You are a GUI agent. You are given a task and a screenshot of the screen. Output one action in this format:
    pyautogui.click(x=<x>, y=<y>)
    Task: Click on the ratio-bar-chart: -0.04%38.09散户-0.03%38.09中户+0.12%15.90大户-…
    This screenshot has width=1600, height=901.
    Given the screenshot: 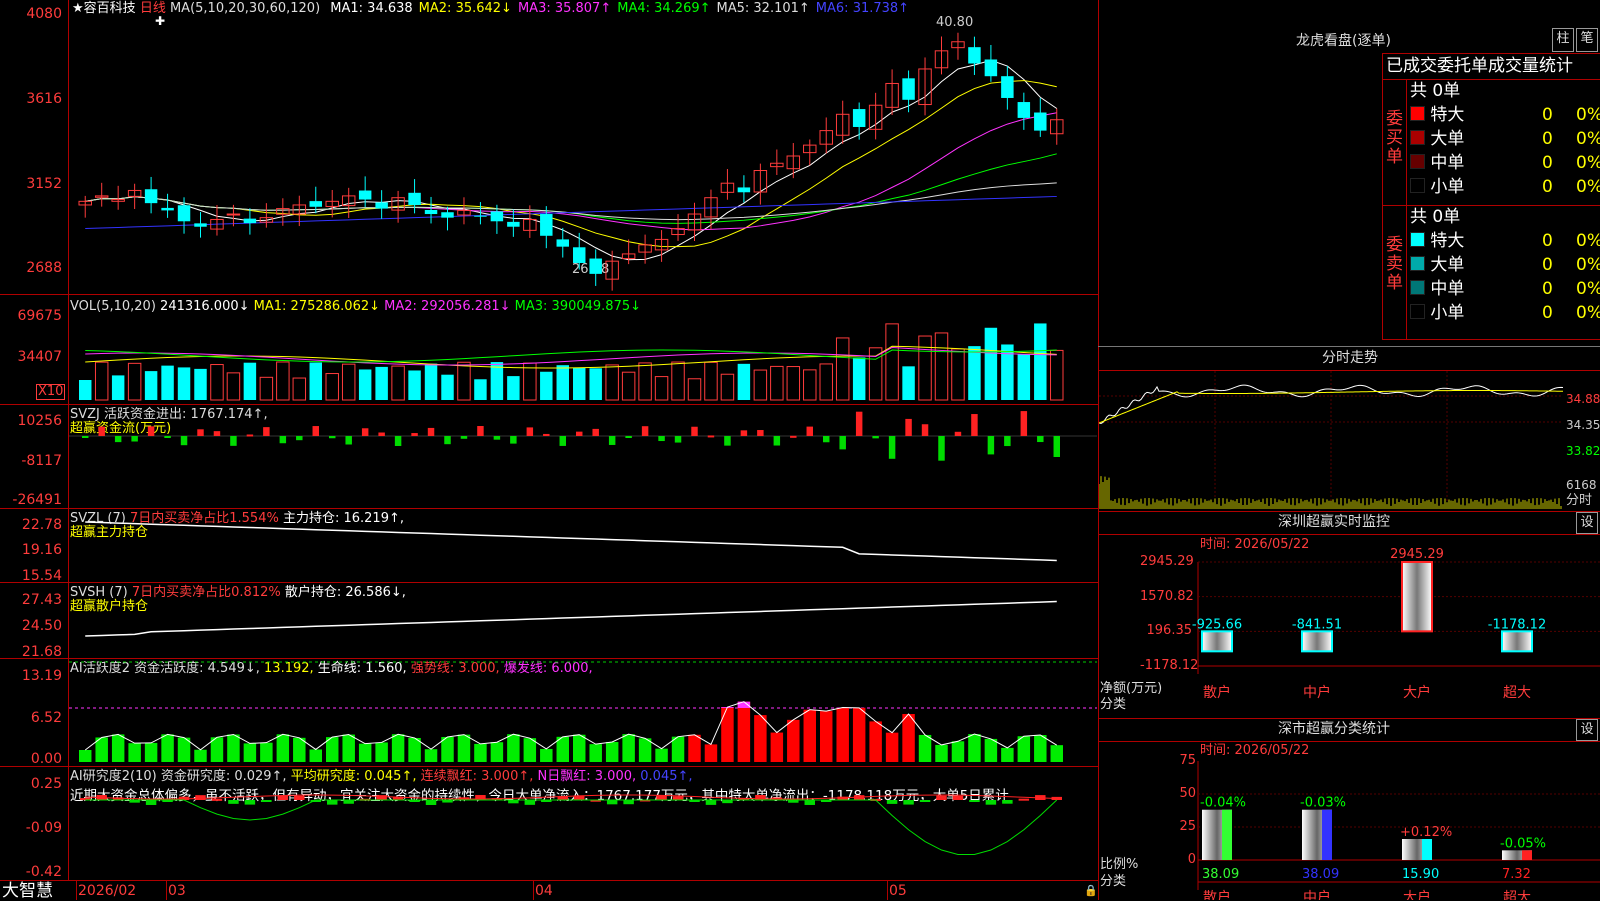 What is the action you would take?
    pyautogui.click(x=1350, y=827)
    